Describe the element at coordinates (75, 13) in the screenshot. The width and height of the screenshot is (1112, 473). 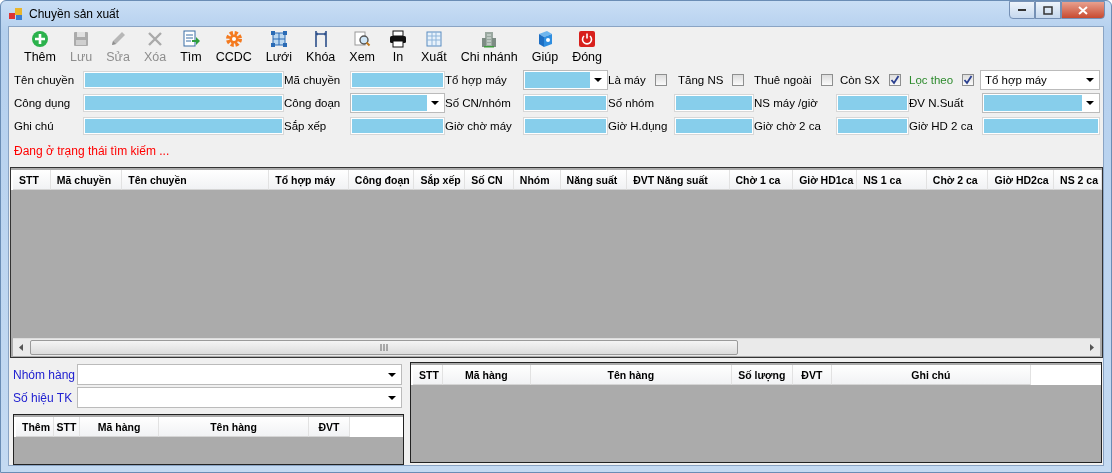
I see `window-title: Chuyền sản xuất` at that location.